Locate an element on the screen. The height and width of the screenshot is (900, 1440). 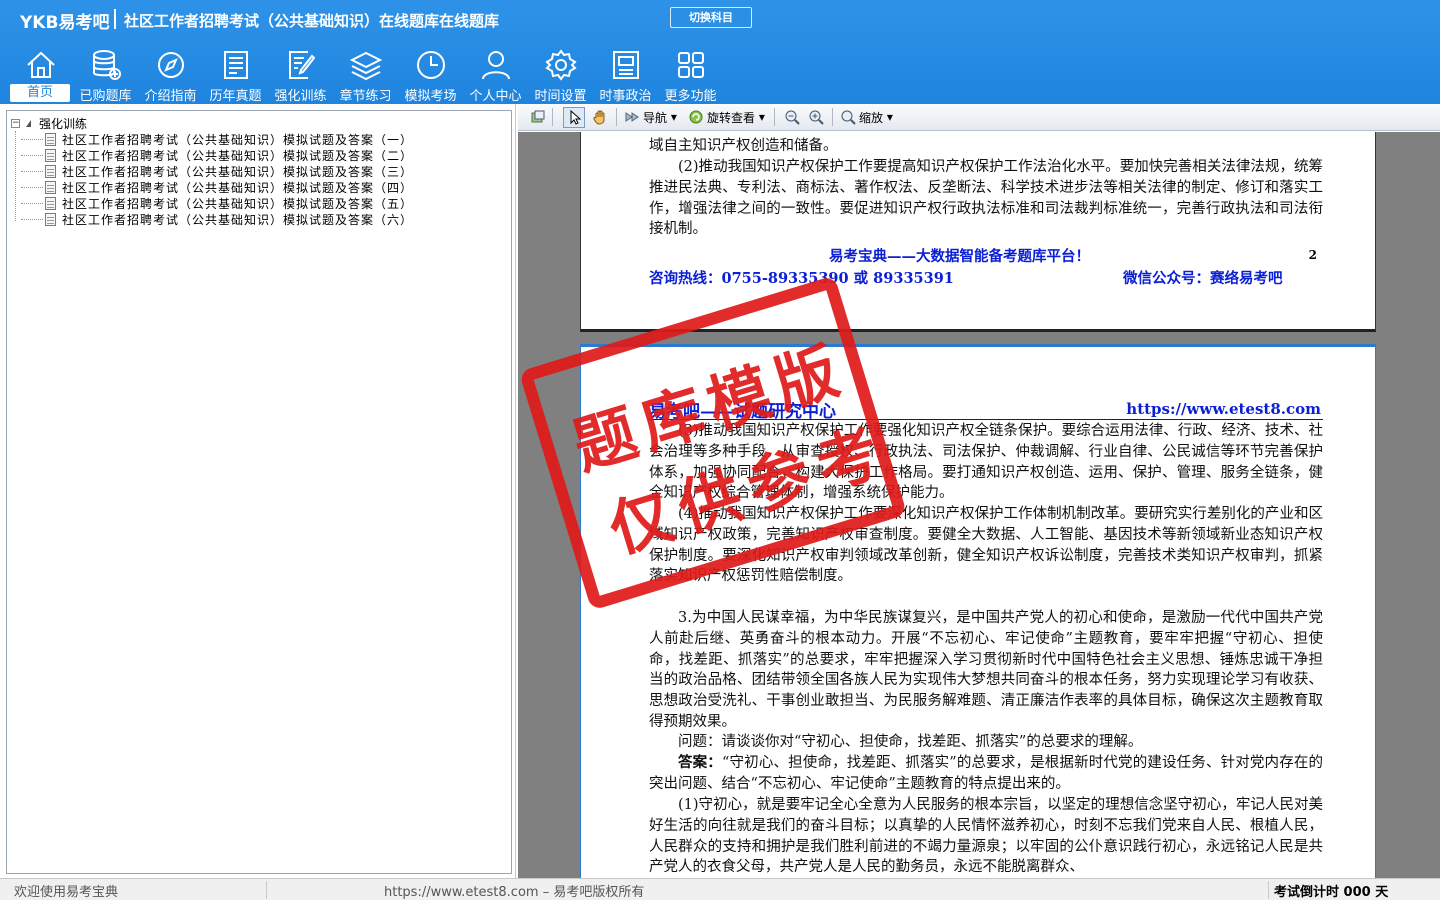
hand-tool is located at coordinates (601, 117).